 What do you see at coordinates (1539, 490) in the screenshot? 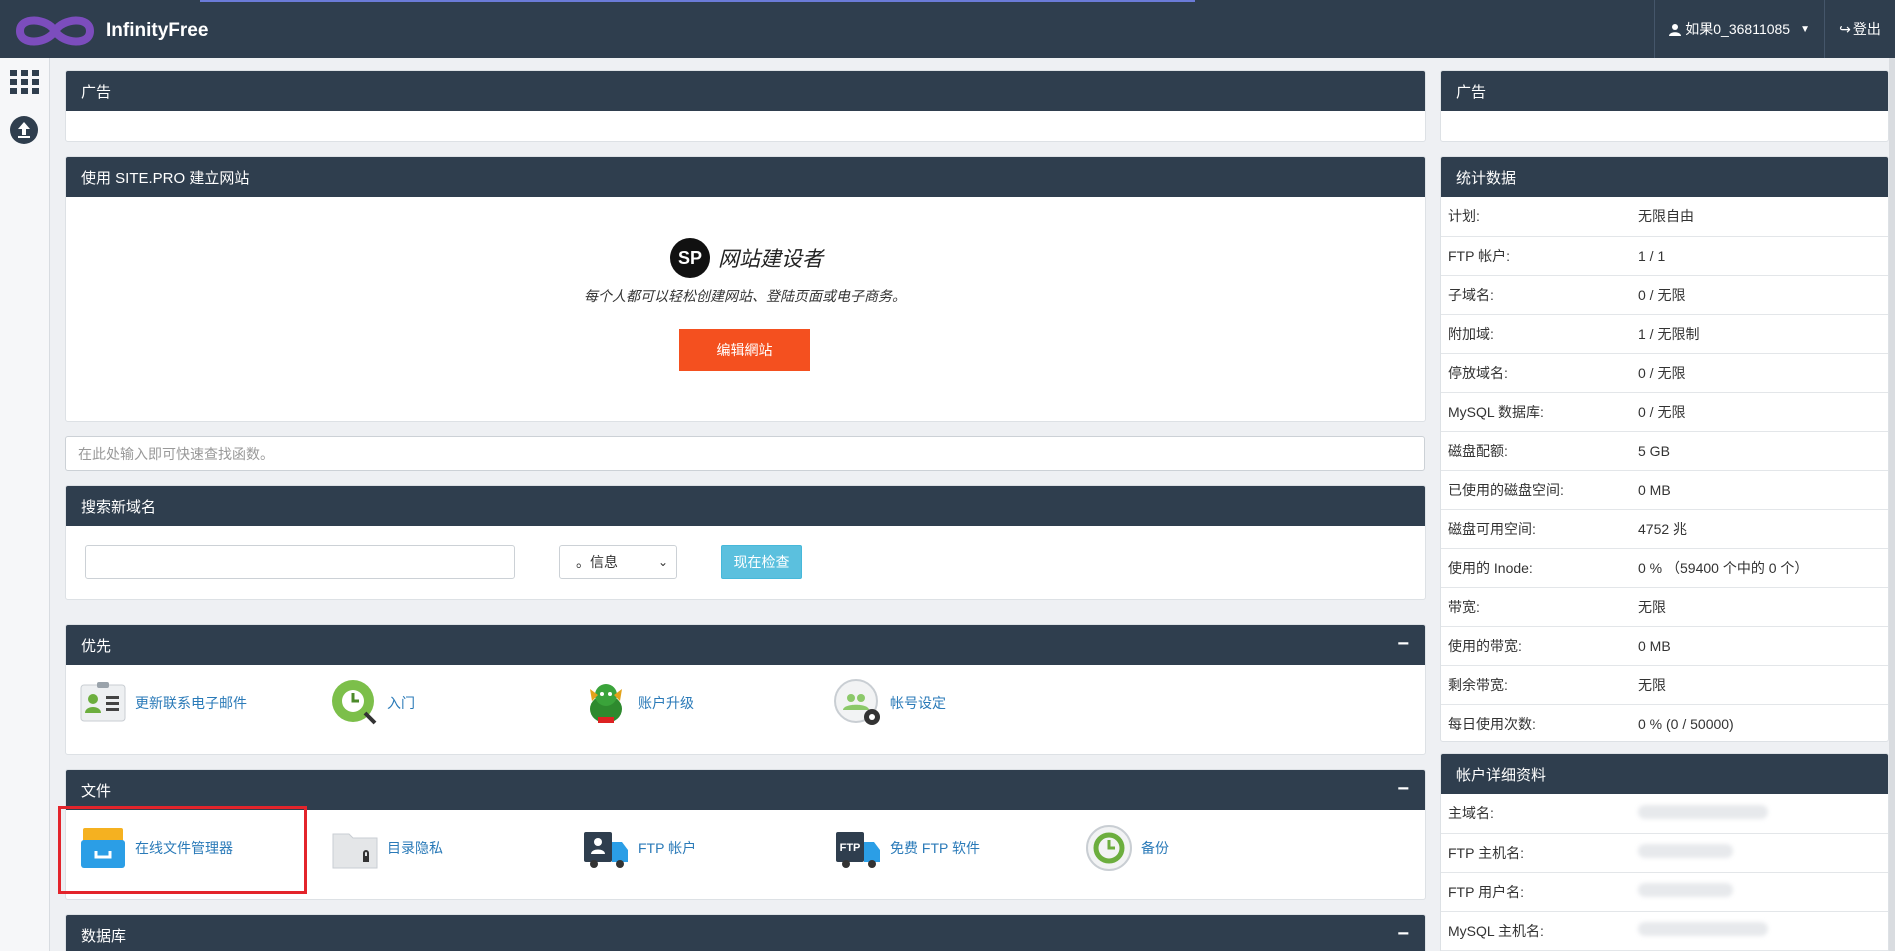
I see `stat-label: 已使用的磁盘空间:` at bounding box center [1539, 490].